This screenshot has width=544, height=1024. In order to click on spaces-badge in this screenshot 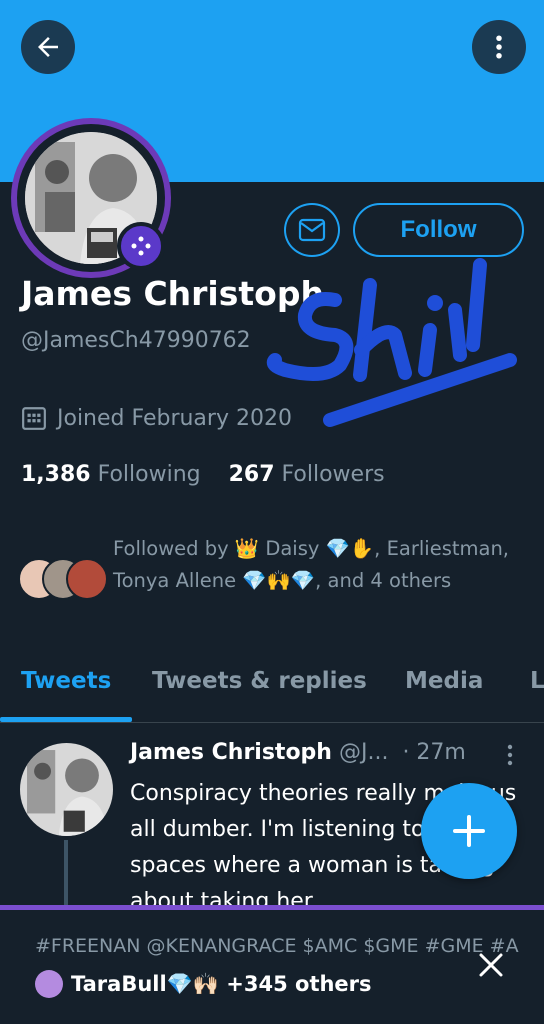, I will do `click(141, 246)`.